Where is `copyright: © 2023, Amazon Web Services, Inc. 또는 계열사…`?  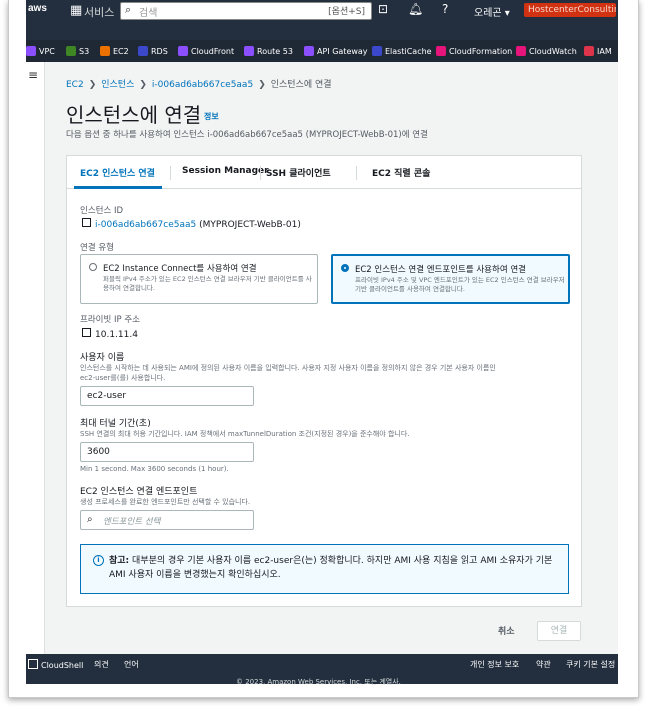
copyright: © 2023, Amazon Web Services, Inc. 또는 계열사… is located at coordinates (318, 682).